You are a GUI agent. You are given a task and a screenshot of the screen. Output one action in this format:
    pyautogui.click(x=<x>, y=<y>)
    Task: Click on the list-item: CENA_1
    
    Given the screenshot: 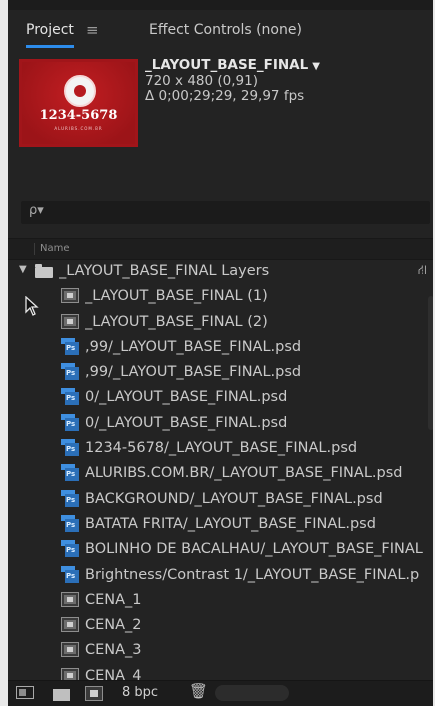 What is the action you would take?
    pyautogui.click(x=220, y=600)
    